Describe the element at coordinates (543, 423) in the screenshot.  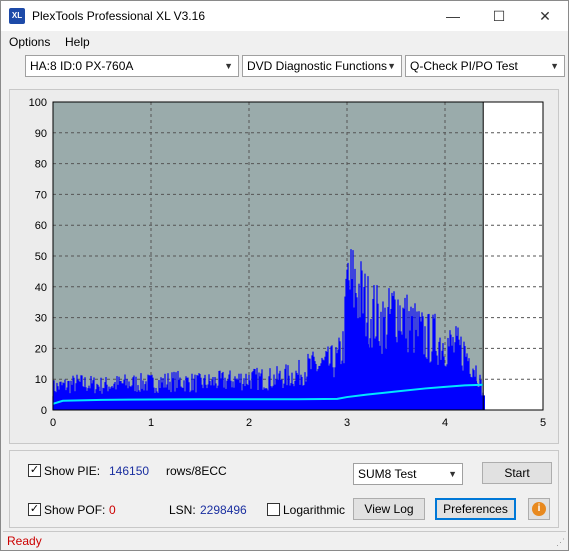
I see `x-tick-label: 5` at that location.